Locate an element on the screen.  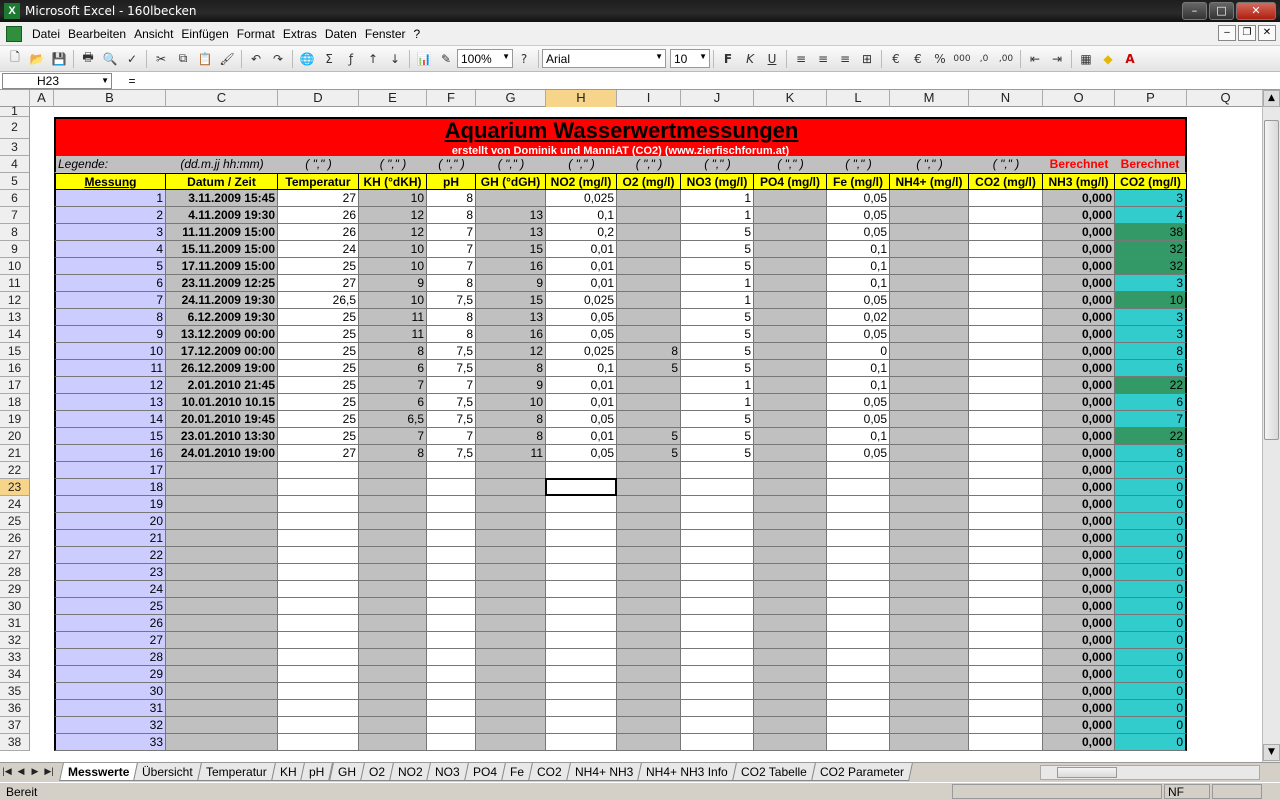
empty-cell-i25 is located at coordinates (649, 521).